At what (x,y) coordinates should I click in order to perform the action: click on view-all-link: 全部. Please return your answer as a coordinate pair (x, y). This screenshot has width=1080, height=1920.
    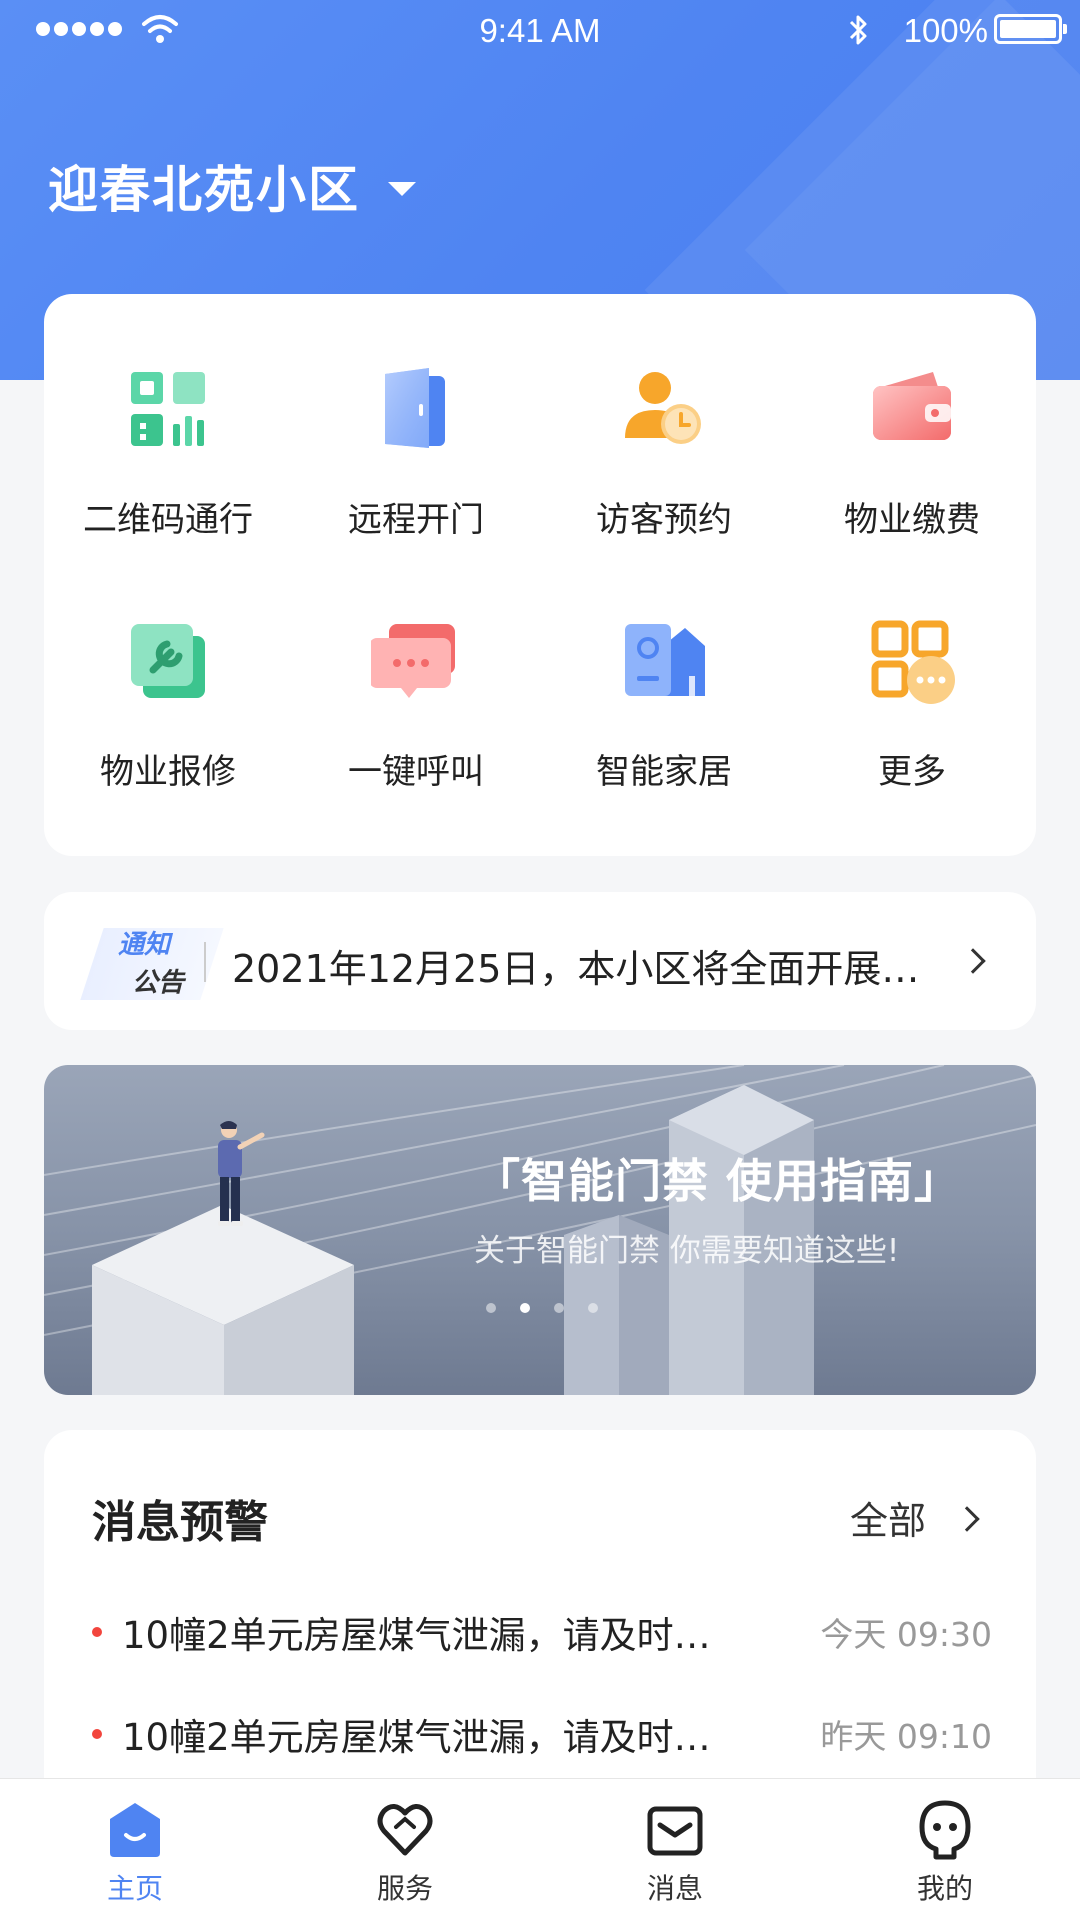
    Looking at the image, I should click on (888, 1517).